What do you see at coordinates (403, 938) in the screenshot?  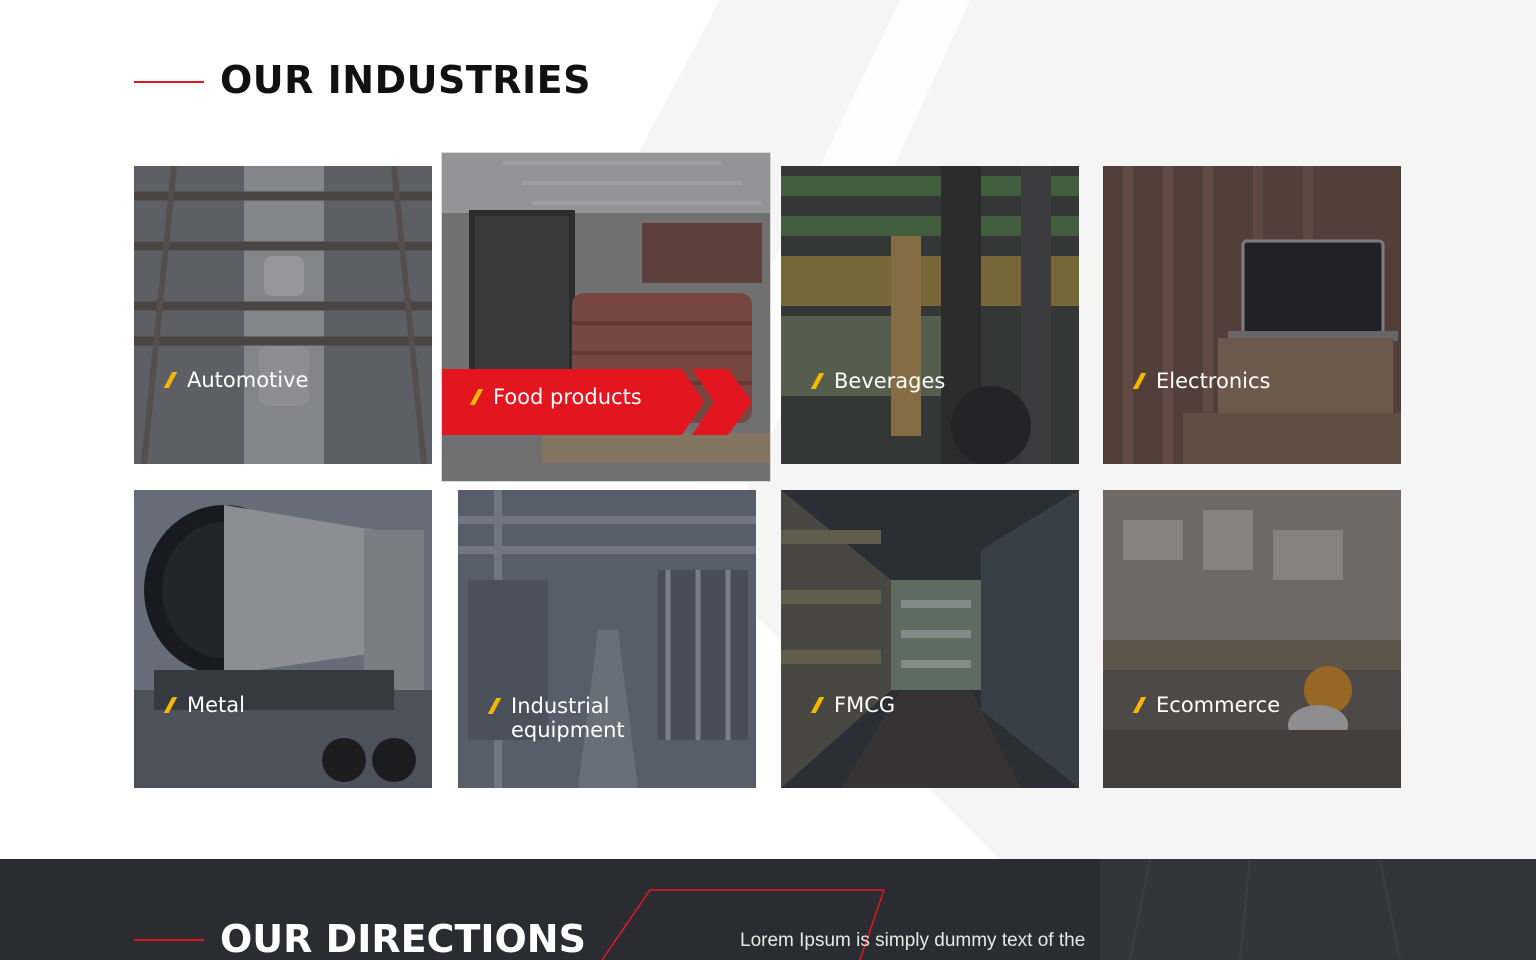 I see `section-title: OUR DIRECTIONS` at bounding box center [403, 938].